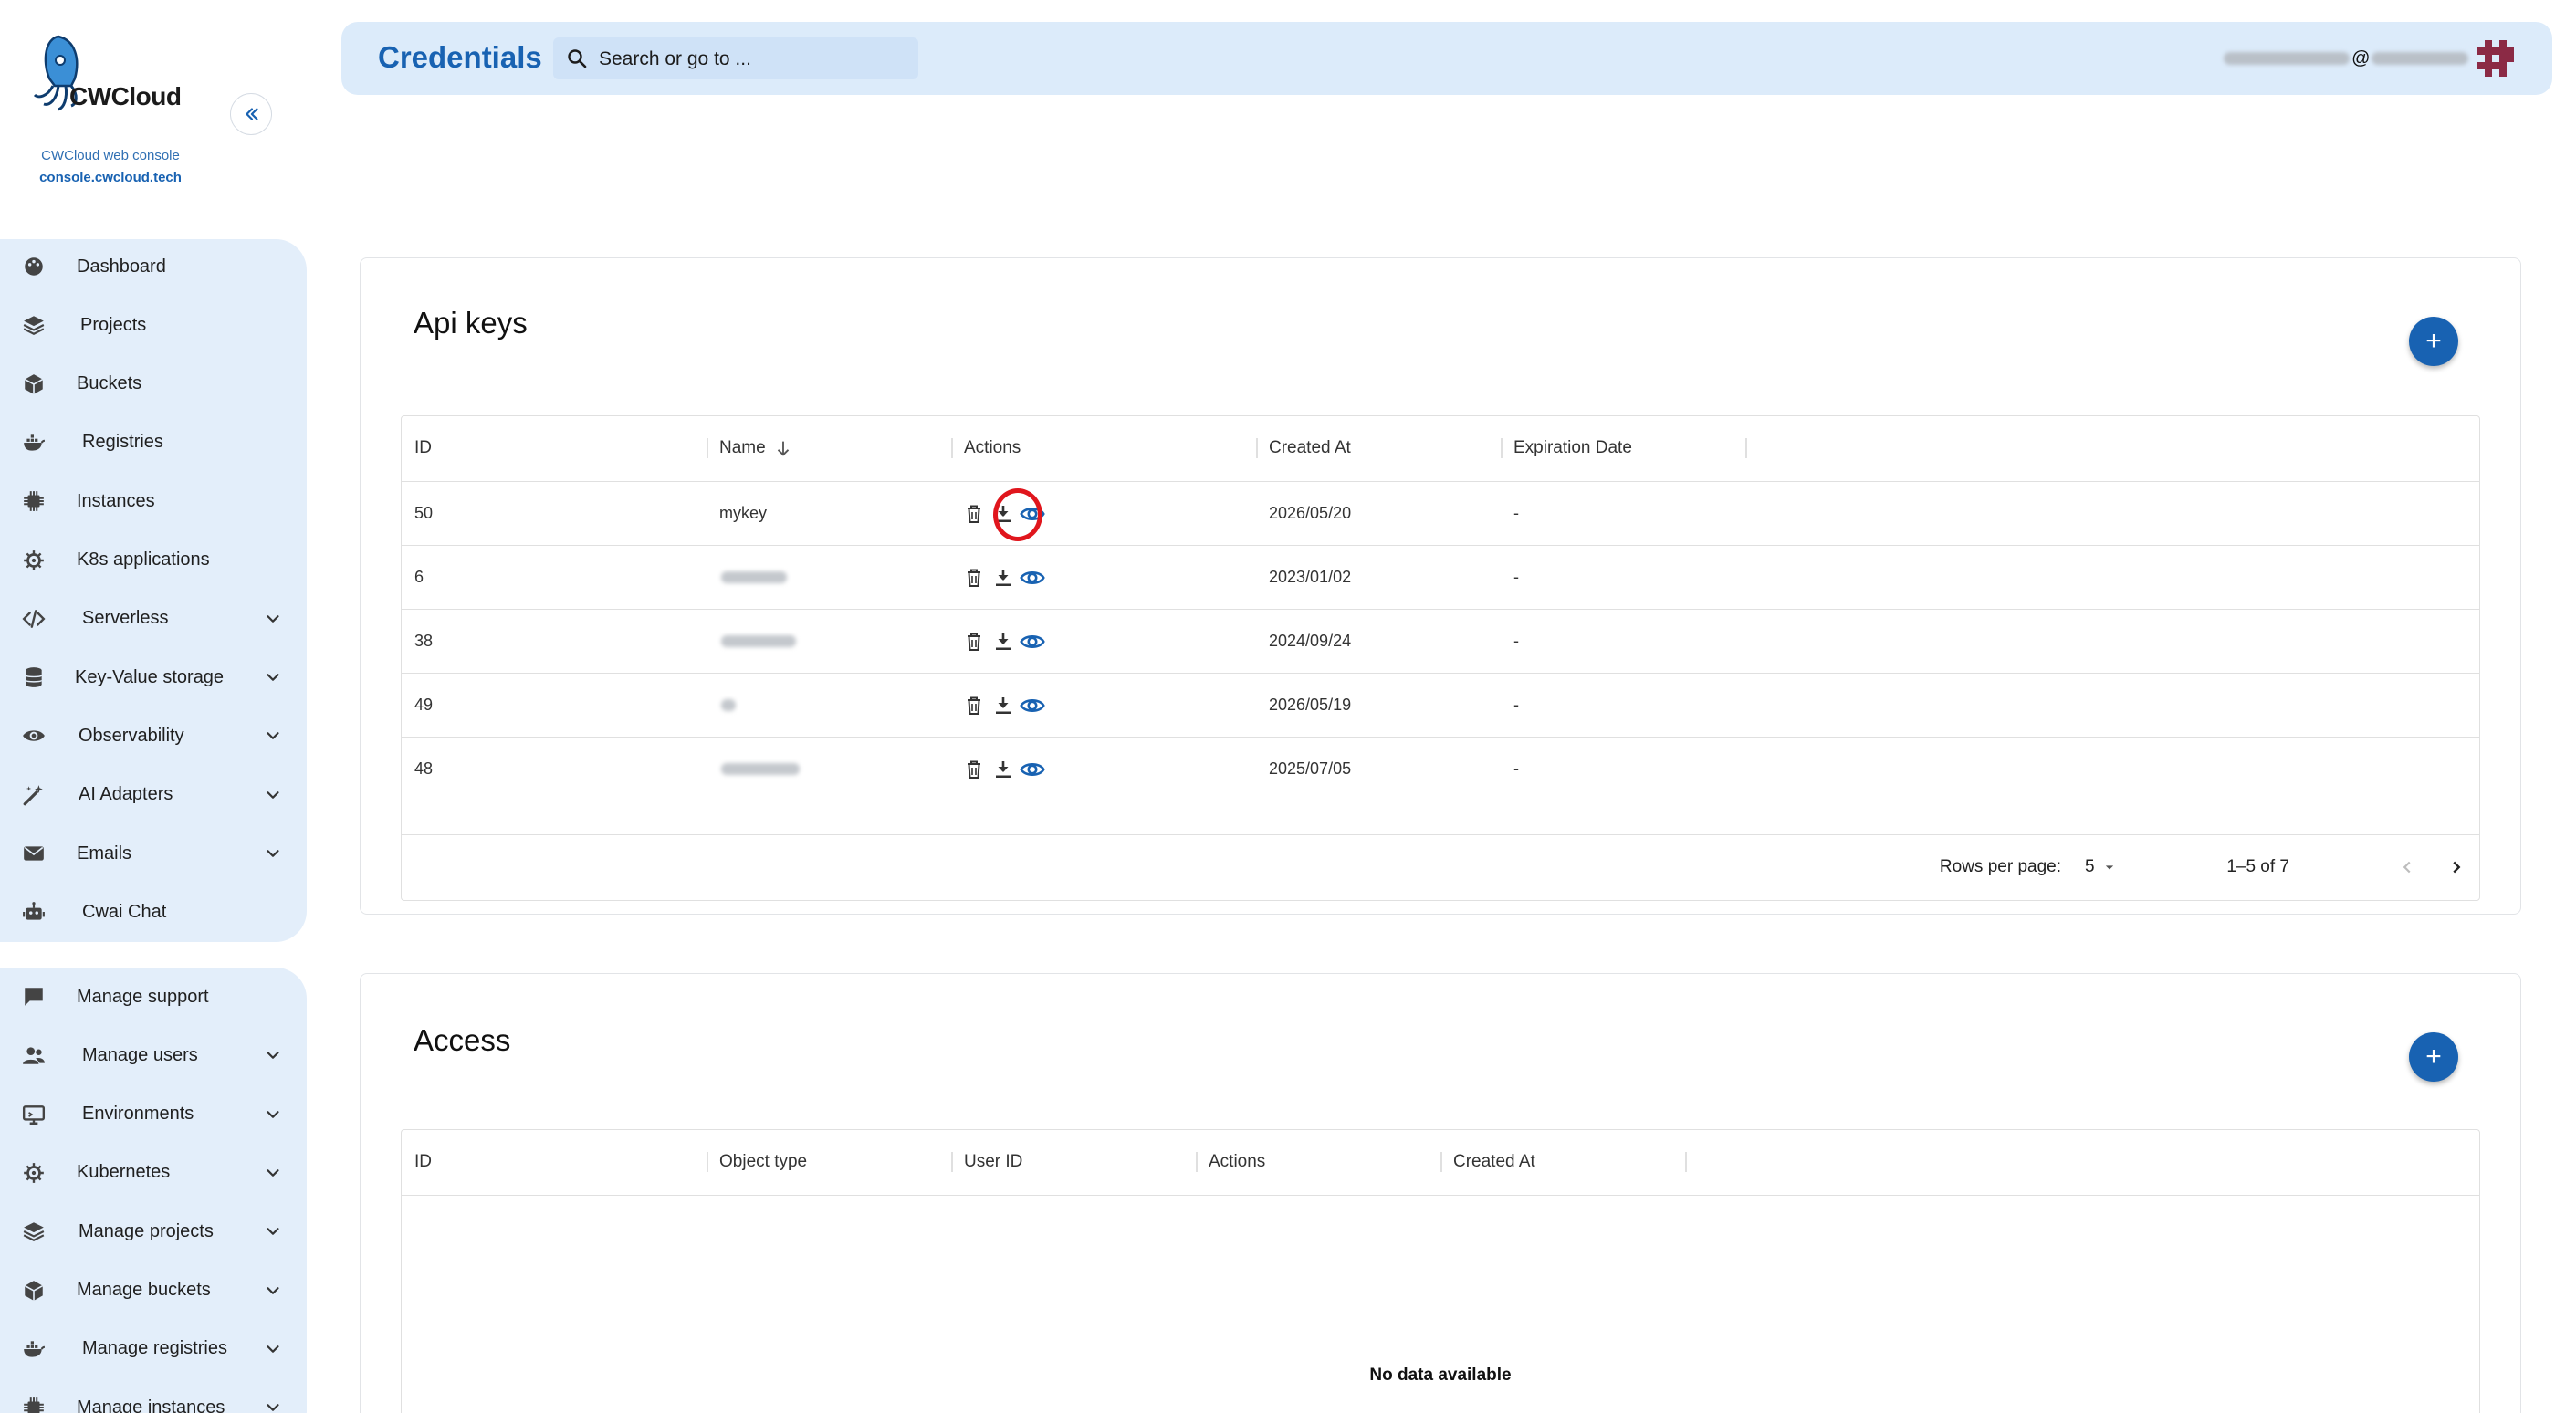 This screenshot has width=2576, height=1413. Describe the element at coordinates (1441, 769) in the screenshot. I see `table-row: 48 2025/07/05 -` at that location.